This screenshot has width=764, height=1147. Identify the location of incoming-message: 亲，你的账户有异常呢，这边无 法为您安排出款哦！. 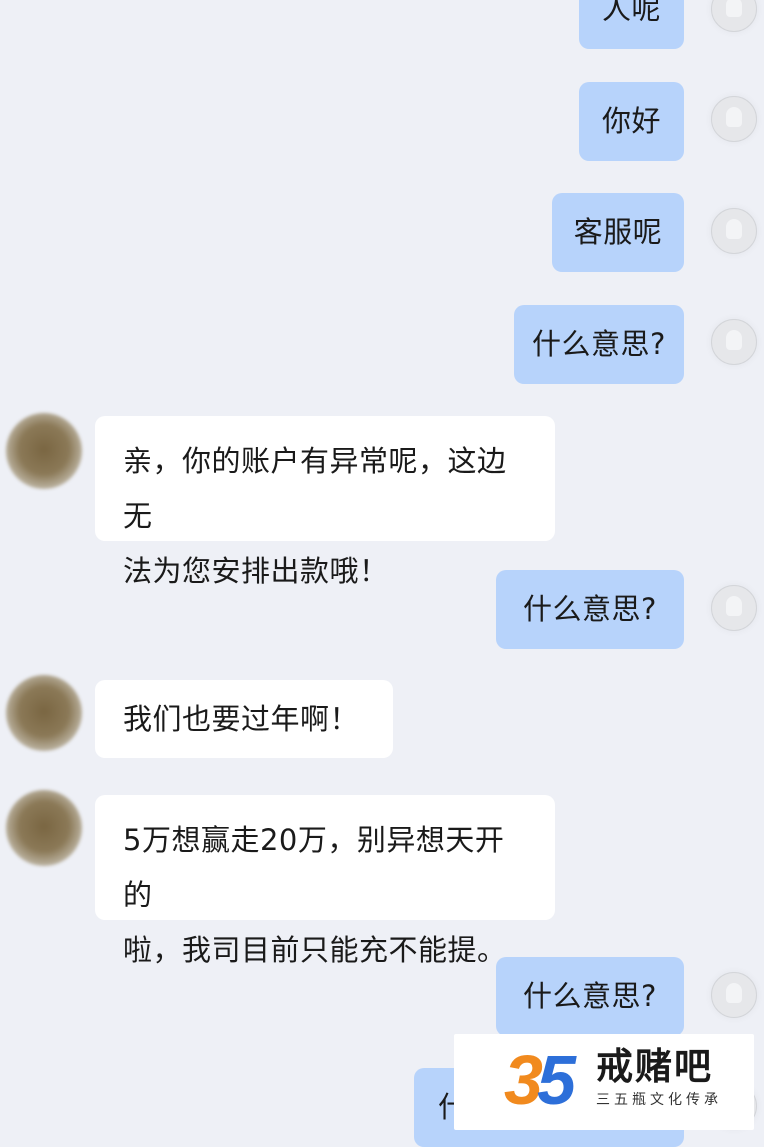
(325, 502).